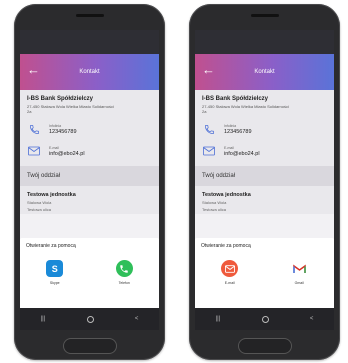  I want to click on email-app-icon, so click(230, 268).